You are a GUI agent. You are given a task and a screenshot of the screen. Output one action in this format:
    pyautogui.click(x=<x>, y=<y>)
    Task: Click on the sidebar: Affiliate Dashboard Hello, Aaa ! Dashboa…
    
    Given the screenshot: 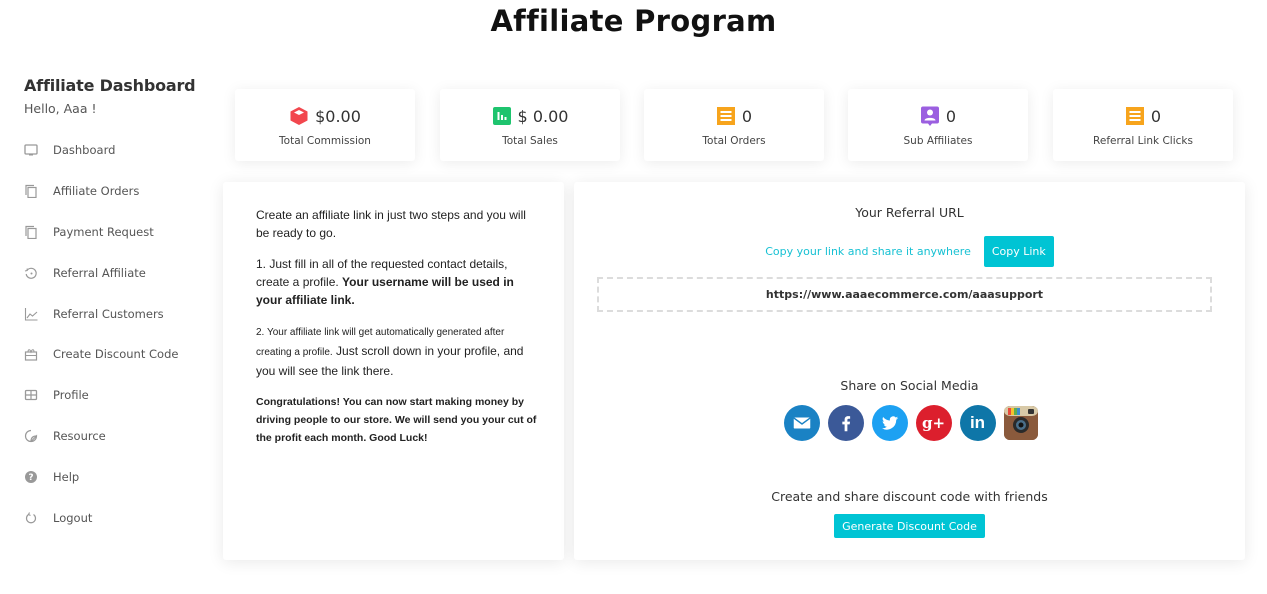 What is the action you would take?
    pyautogui.click(x=119, y=307)
    